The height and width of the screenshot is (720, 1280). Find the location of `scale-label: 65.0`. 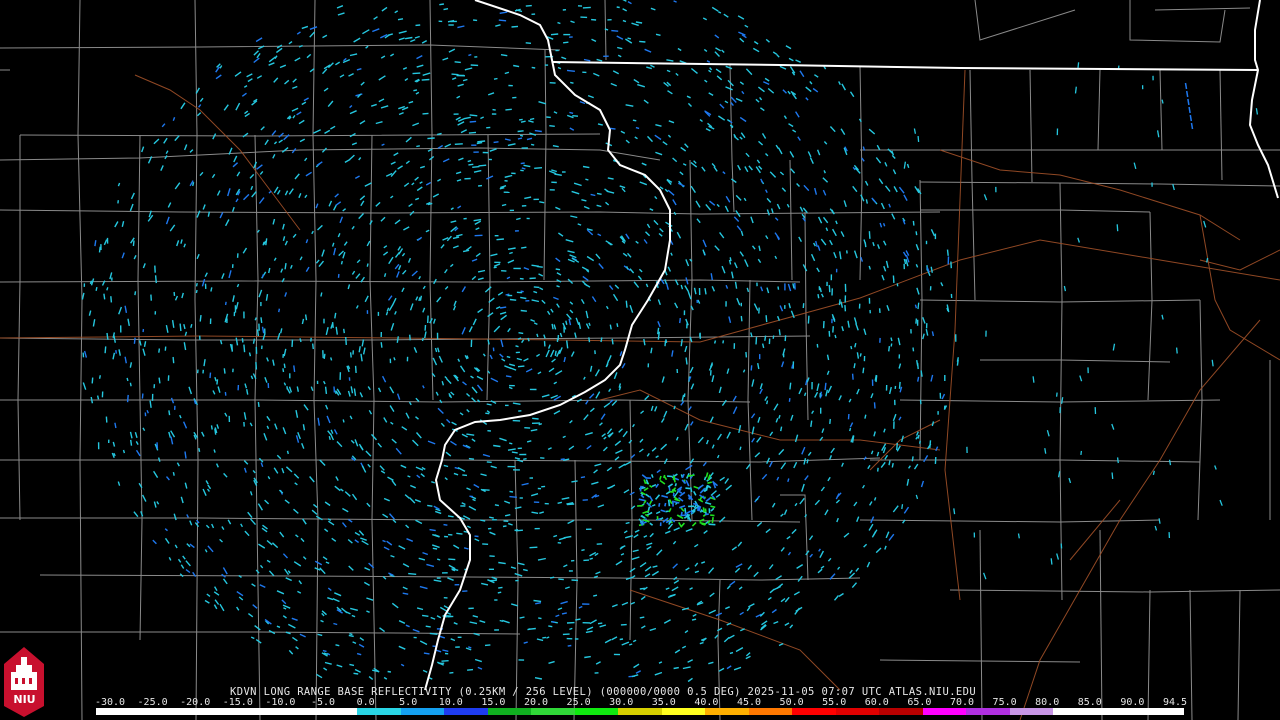

scale-label: 65.0 is located at coordinates (919, 702).